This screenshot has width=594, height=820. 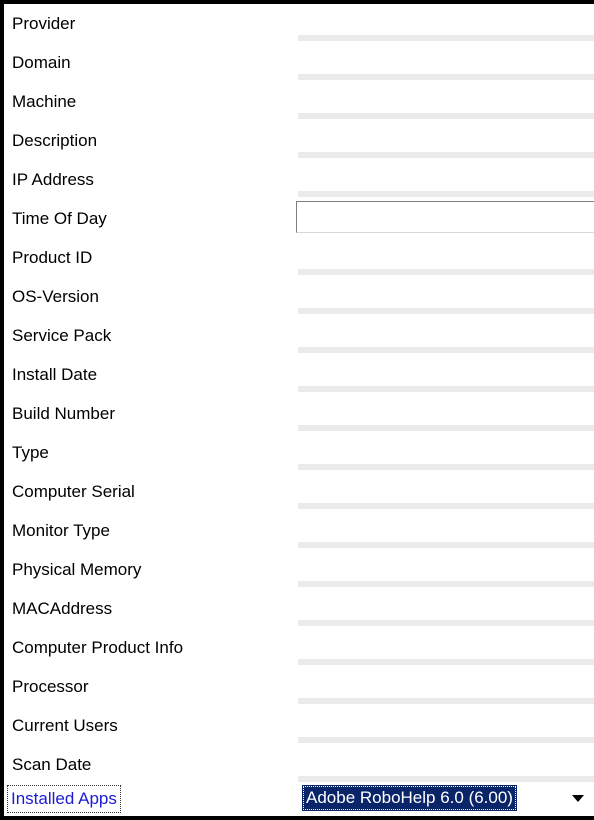 What do you see at coordinates (50, 686) in the screenshot?
I see `property-label: Processor` at bounding box center [50, 686].